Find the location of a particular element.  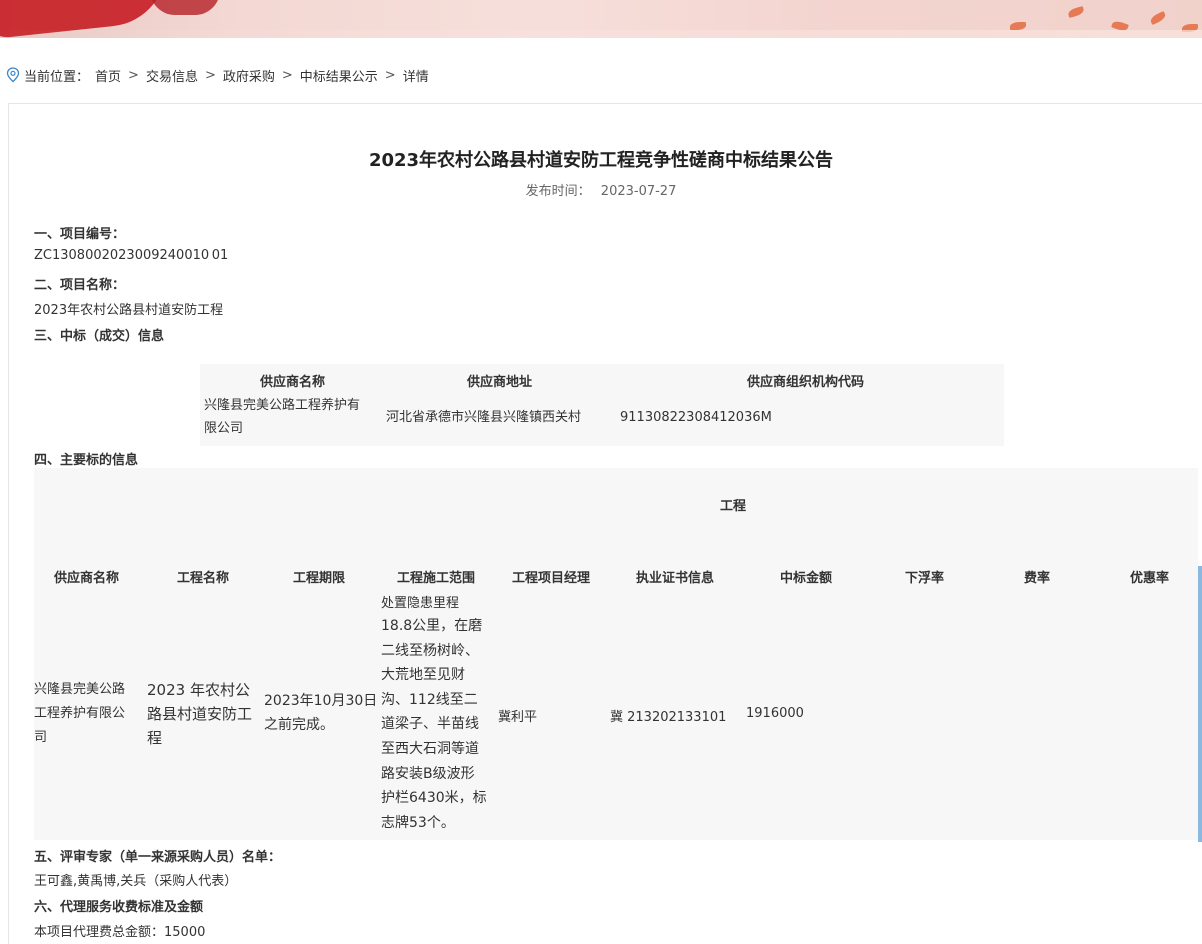

breadcrumb-link-home: 首页 is located at coordinates (108, 75).